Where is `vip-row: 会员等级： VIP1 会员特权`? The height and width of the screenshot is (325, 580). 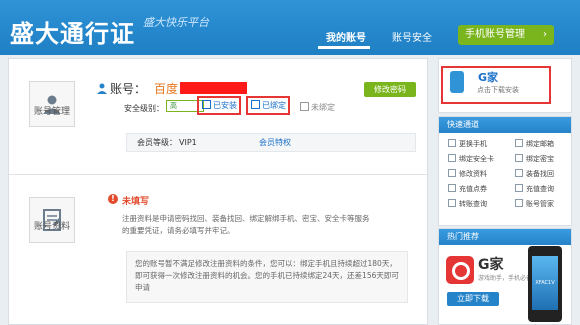 vip-row: 会员等级： VIP1 会员特权 is located at coordinates (271, 142).